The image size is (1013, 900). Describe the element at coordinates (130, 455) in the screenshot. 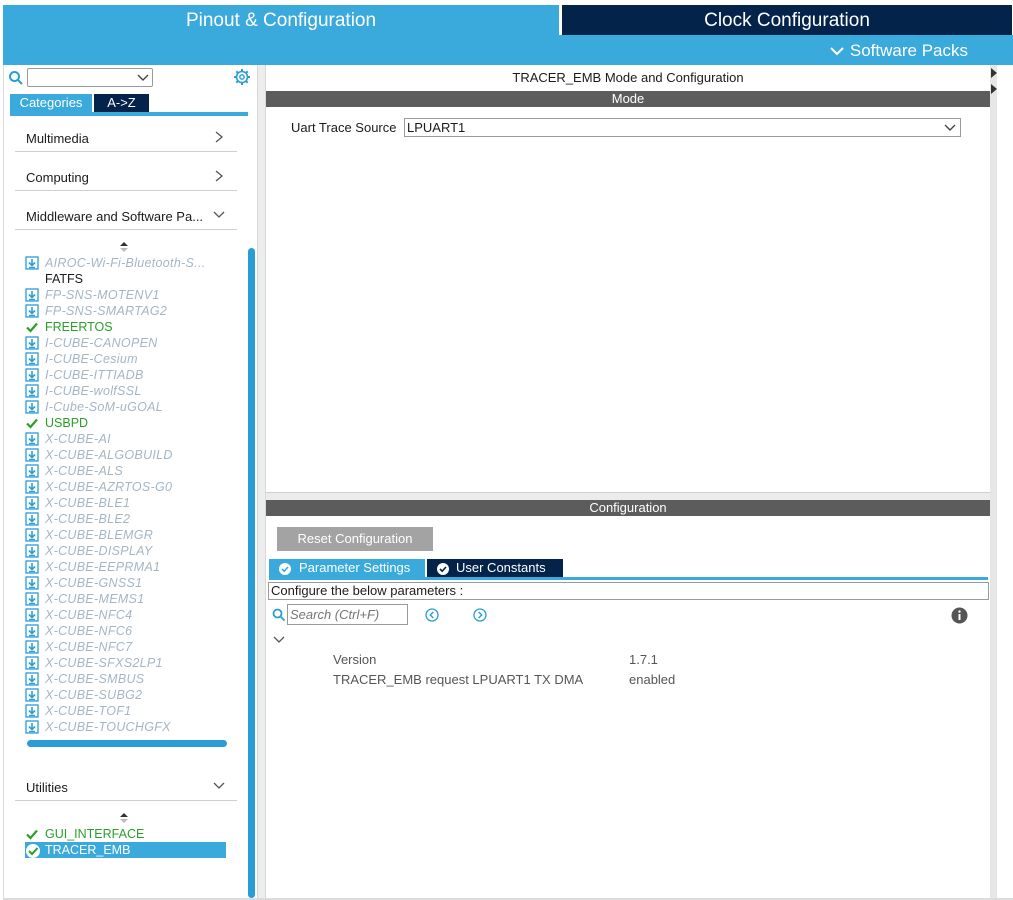

I see `list-item: X-CUBE-ALGOBUILD` at that location.